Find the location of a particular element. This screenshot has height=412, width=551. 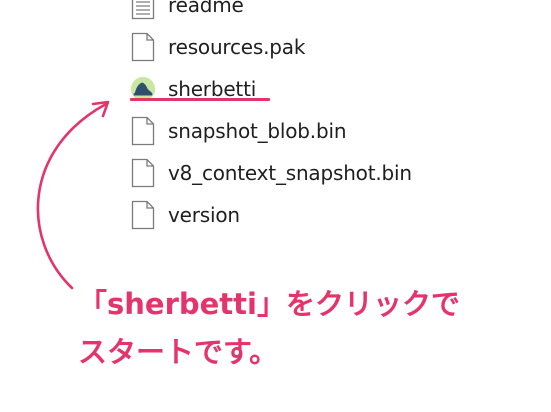

file-name: snapshot_blob.bin is located at coordinates (257, 131).